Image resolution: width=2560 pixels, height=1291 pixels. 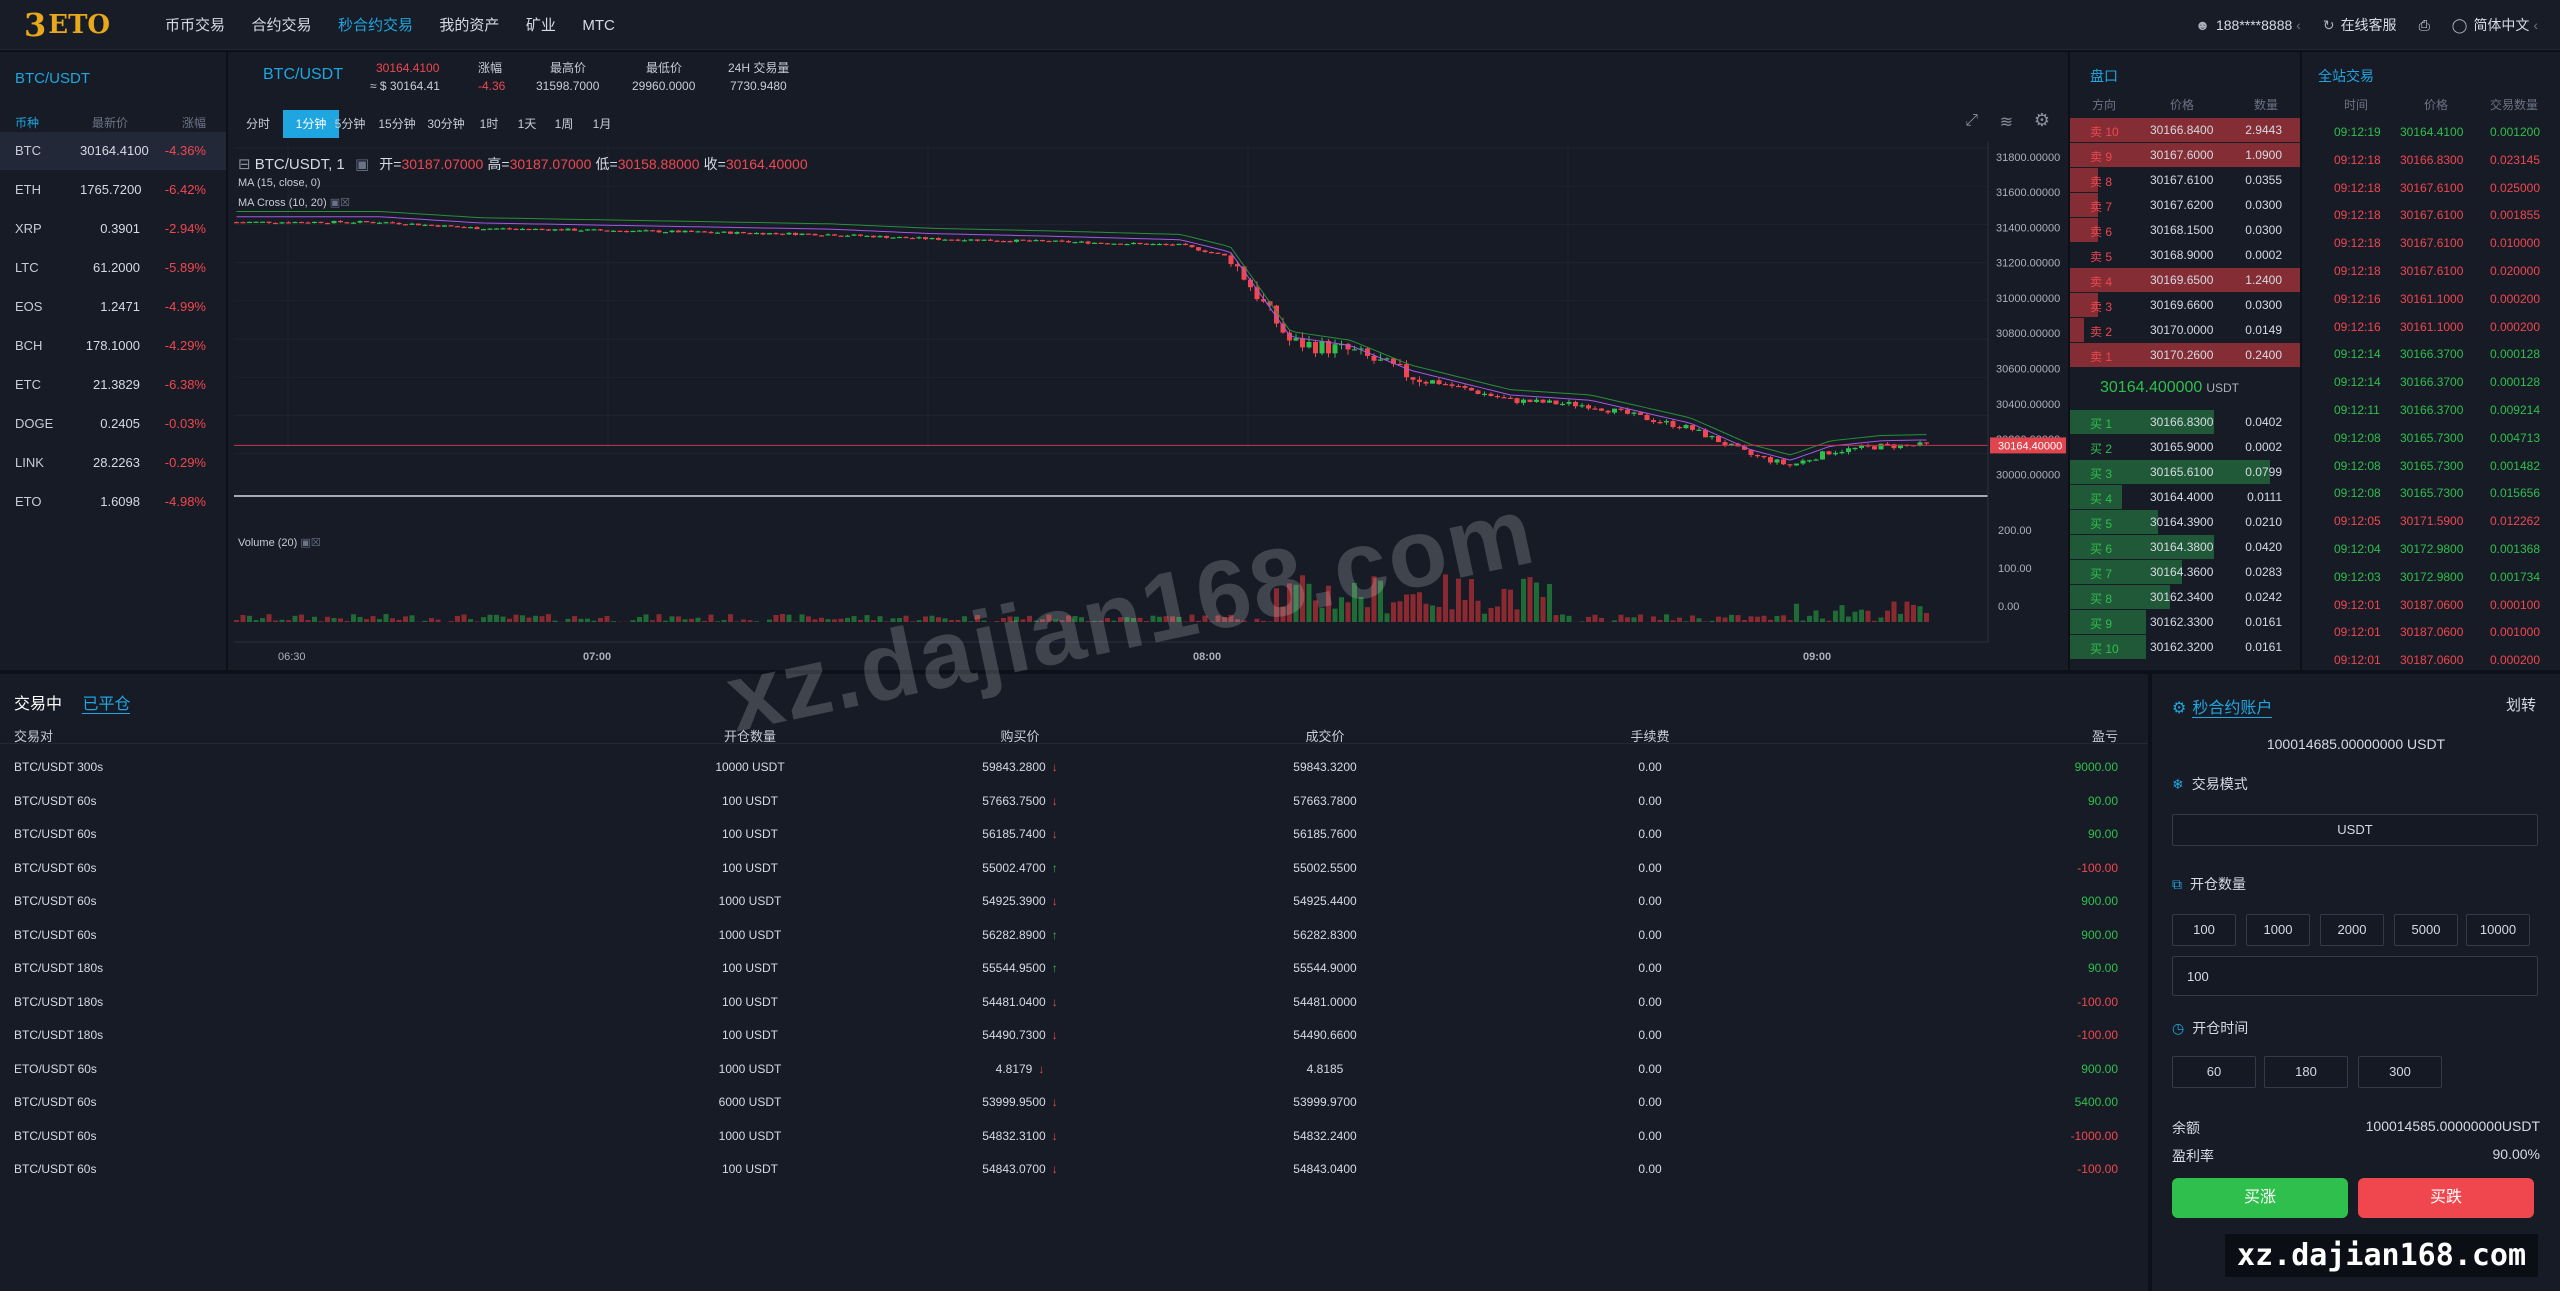 What do you see at coordinates (2352, 930) in the screenshot?
I see `qty-option: 2000` at bounding box center [2352, 930].